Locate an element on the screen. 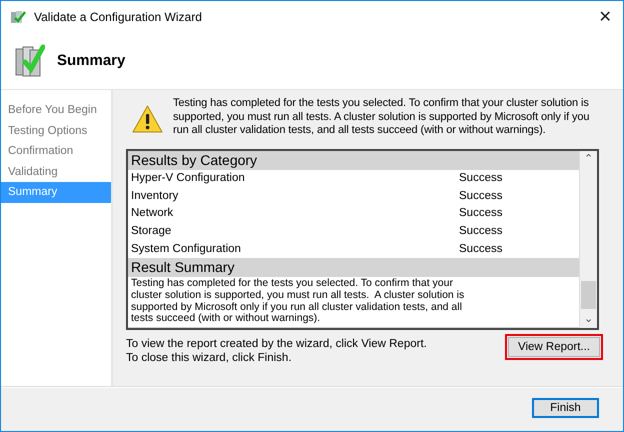  close-button: ✕ is located at coordinates (605, 16).